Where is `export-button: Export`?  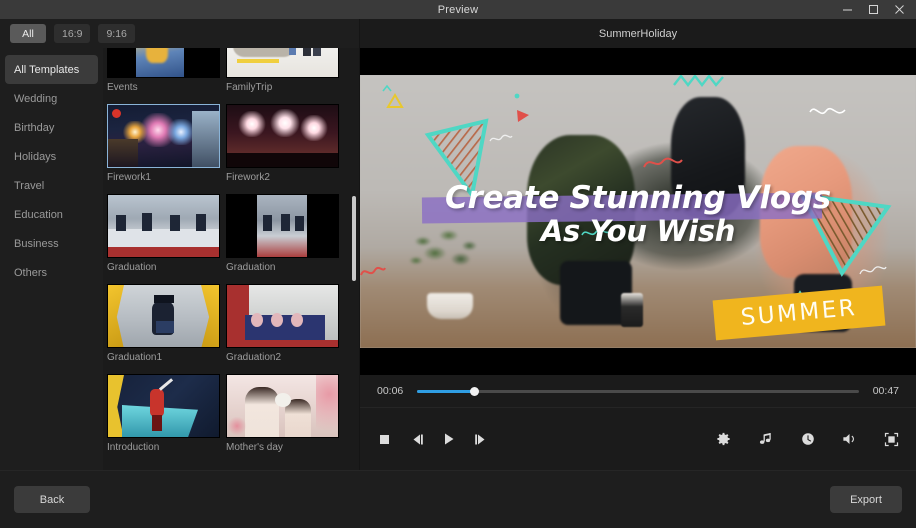
export-button: Export is located at coordinates (866, 499).